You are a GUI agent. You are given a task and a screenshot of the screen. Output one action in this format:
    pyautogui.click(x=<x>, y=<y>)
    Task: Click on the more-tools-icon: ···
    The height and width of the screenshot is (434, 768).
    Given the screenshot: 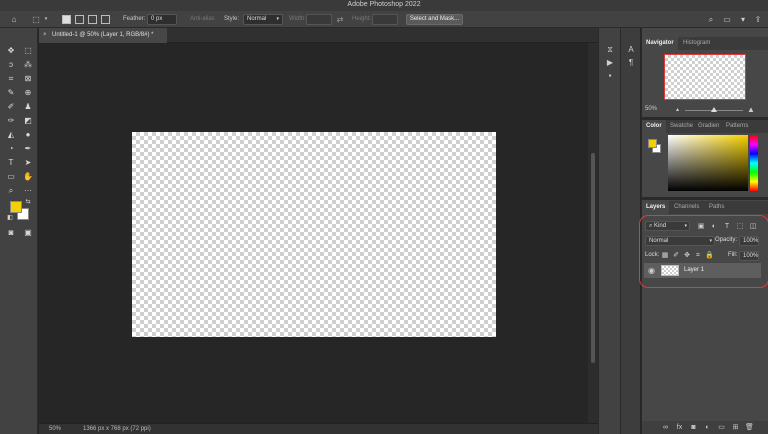 What is the action you would take?
    pyautogui.click(x=28, y=191)
    